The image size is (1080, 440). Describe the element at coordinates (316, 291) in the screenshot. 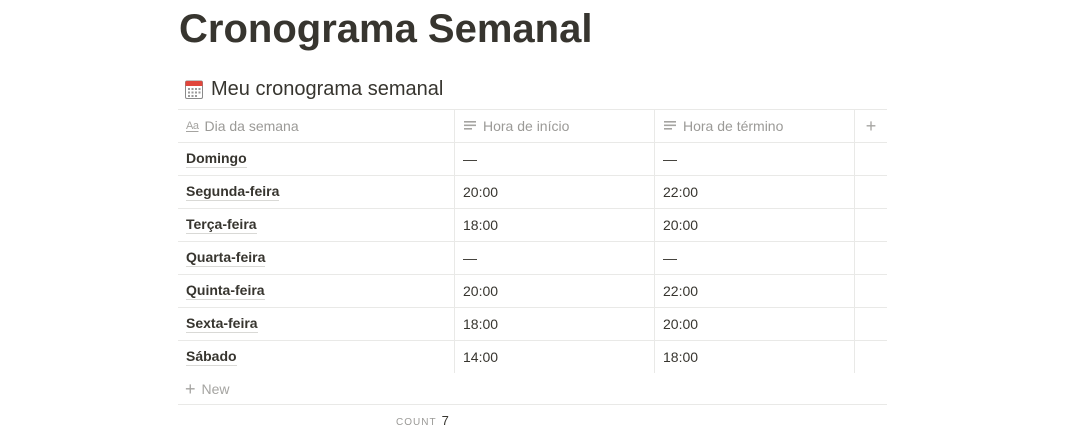

I see `day-cell: Quinta-feira` at that location.